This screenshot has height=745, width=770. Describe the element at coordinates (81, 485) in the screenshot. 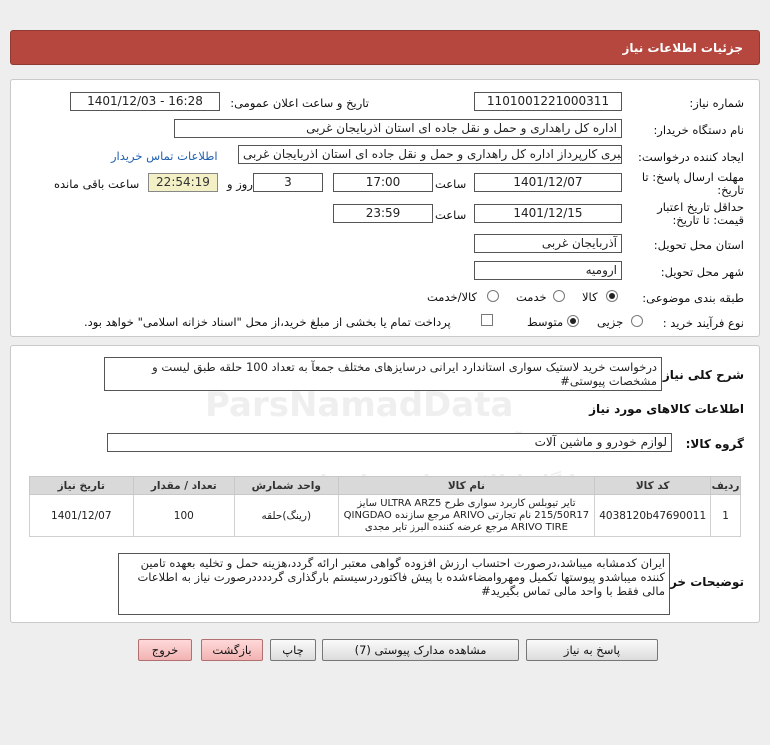

I see `col-date: تاریخ نیاز` at that location.